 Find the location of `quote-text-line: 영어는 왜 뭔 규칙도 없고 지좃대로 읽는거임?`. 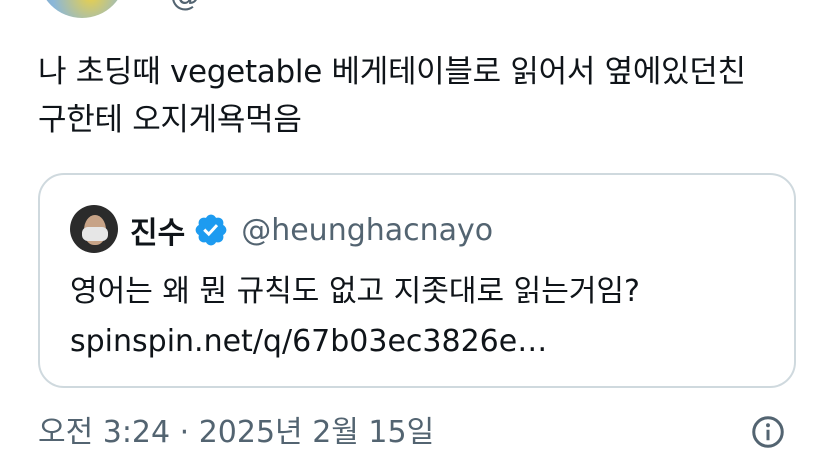

quote-text-line: 영어는 왜 뭔 규칙도 없고 지좃대로 읽는거임? is located at coordinates (355, 291).